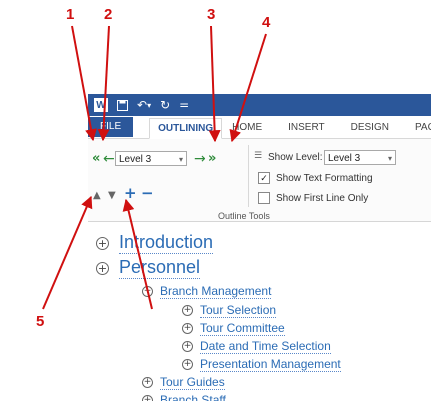 This screenshot has width=431, height=401. What do you see at coordinates (216, 291) in the screenshot?
I see `outline-item-text: Branch Management` at bounding box center [216, 291].